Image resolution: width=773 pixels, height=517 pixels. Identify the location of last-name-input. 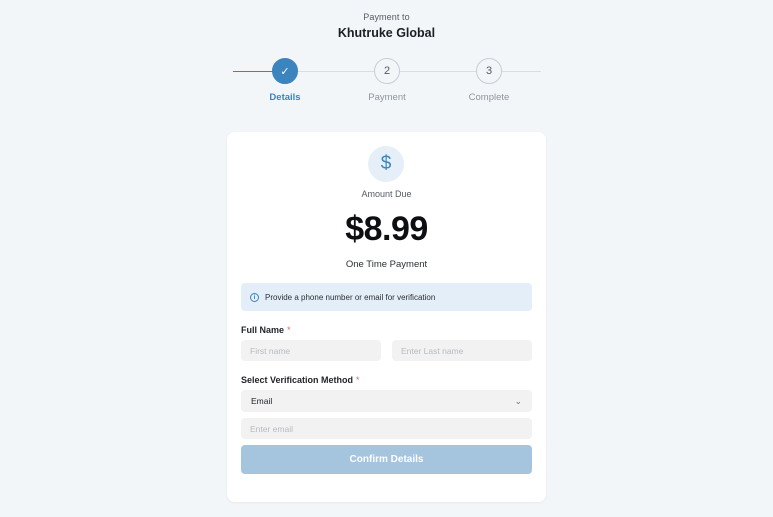
(462, 350).